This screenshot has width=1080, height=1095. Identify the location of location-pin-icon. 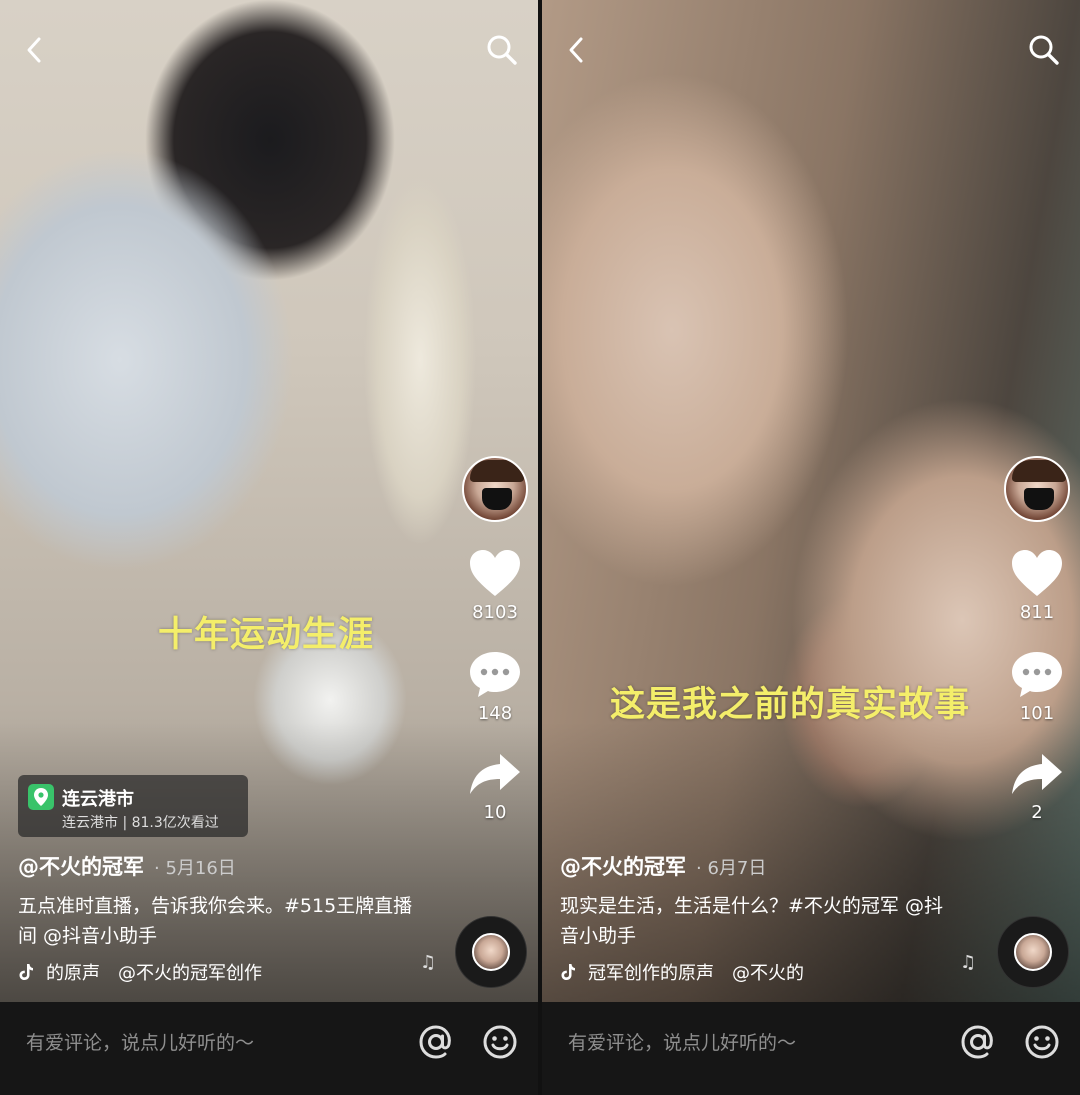
(41, 797).